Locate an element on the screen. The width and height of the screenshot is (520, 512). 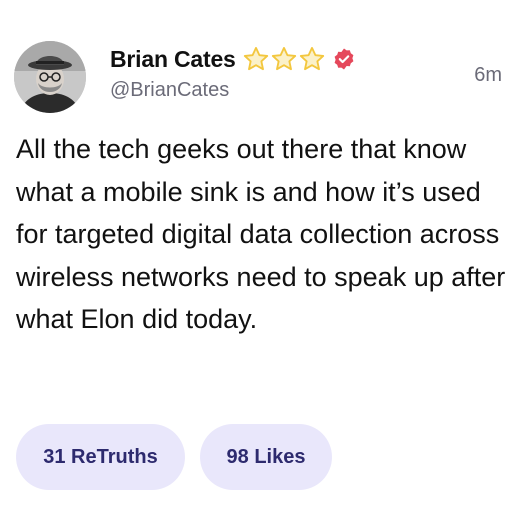
rating-stars is located at coordinates (284, 59).